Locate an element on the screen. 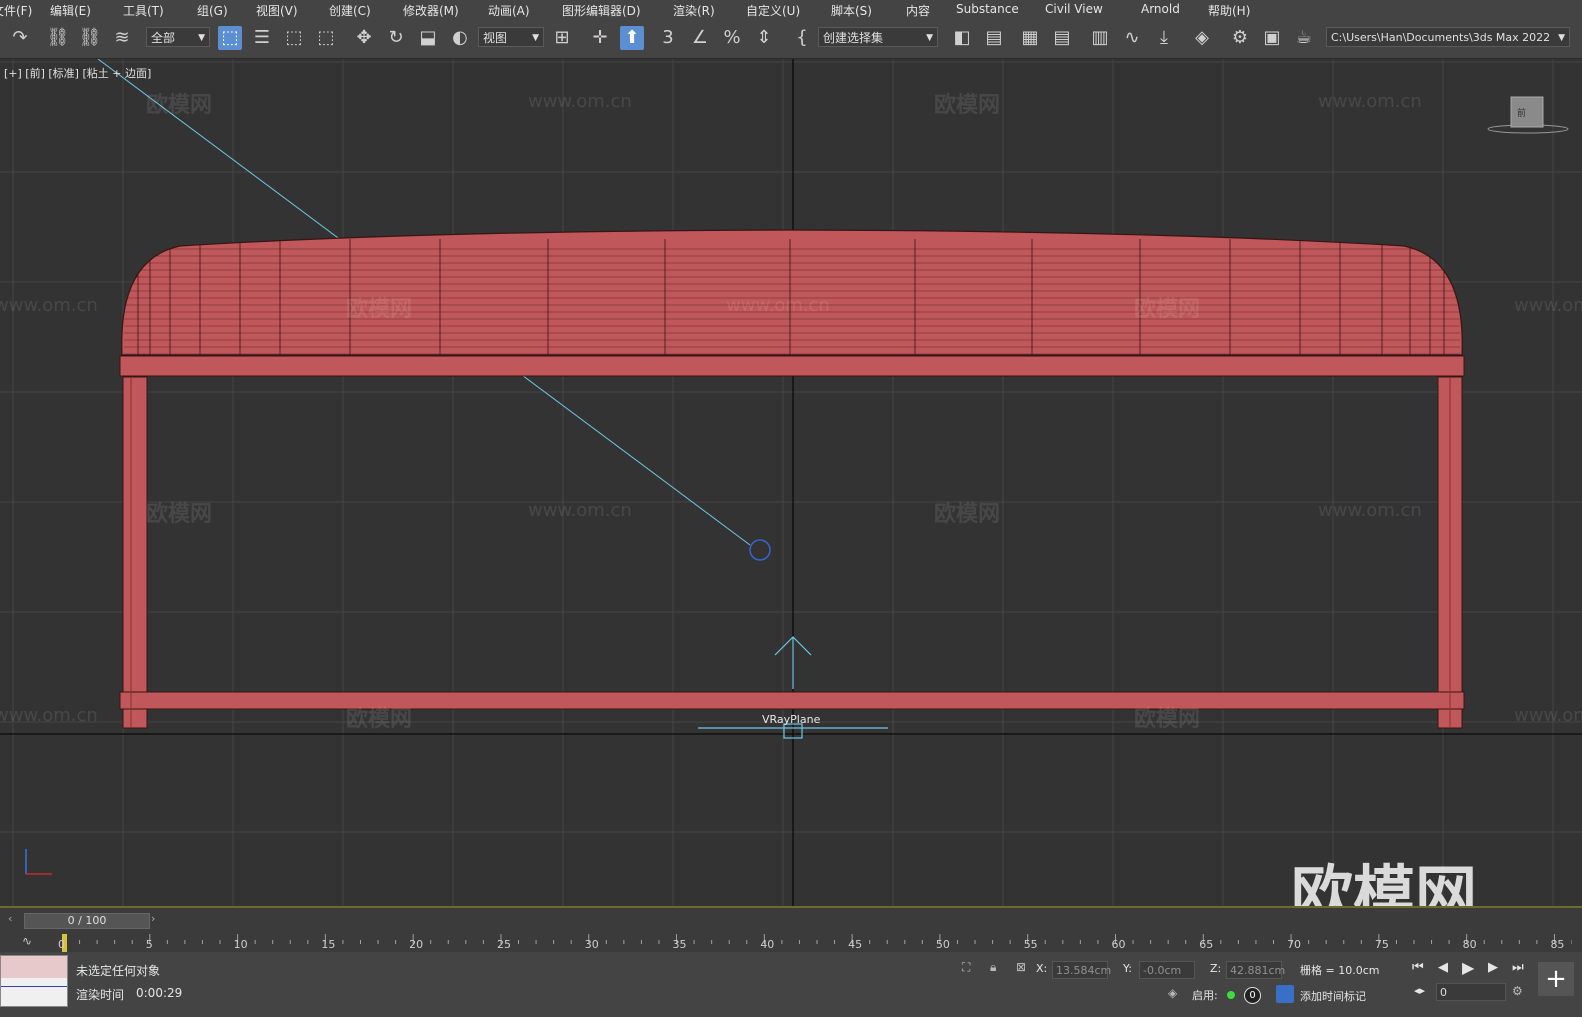 The image size is (1582, 1017). isolate-selection-icon: ⛶ is located at coordinates (966, 967).